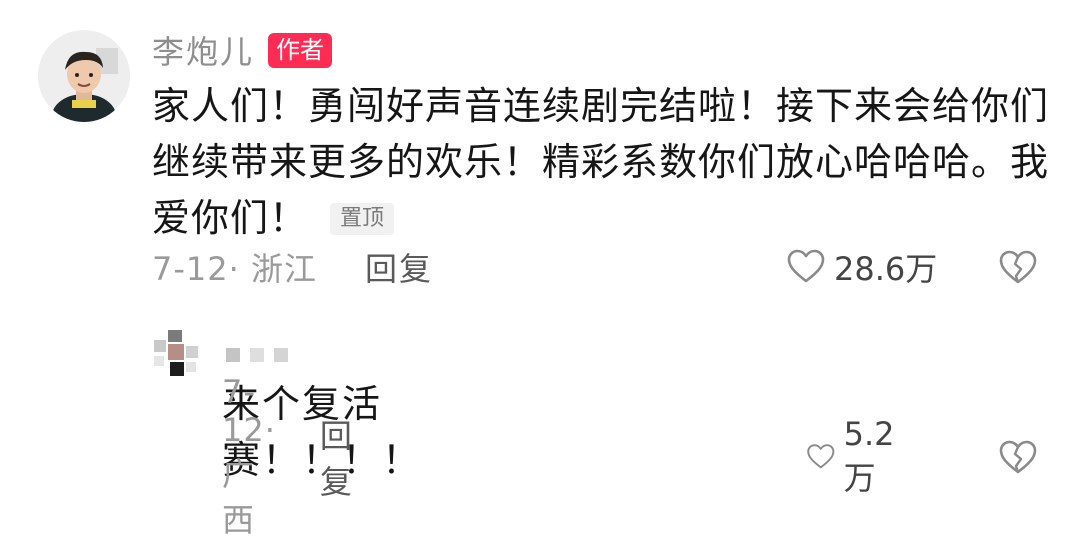 The image size is (1080, 541). I want to click on comment-meta: 7-12· 浙江 回复, so click(292, 267).